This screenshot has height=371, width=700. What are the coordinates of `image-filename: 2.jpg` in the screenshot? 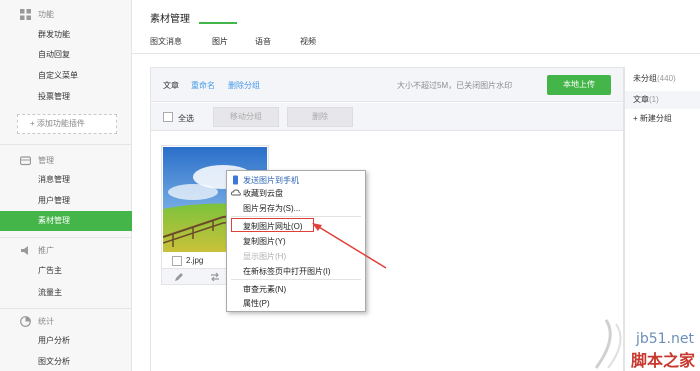 It's located at (195, 260).